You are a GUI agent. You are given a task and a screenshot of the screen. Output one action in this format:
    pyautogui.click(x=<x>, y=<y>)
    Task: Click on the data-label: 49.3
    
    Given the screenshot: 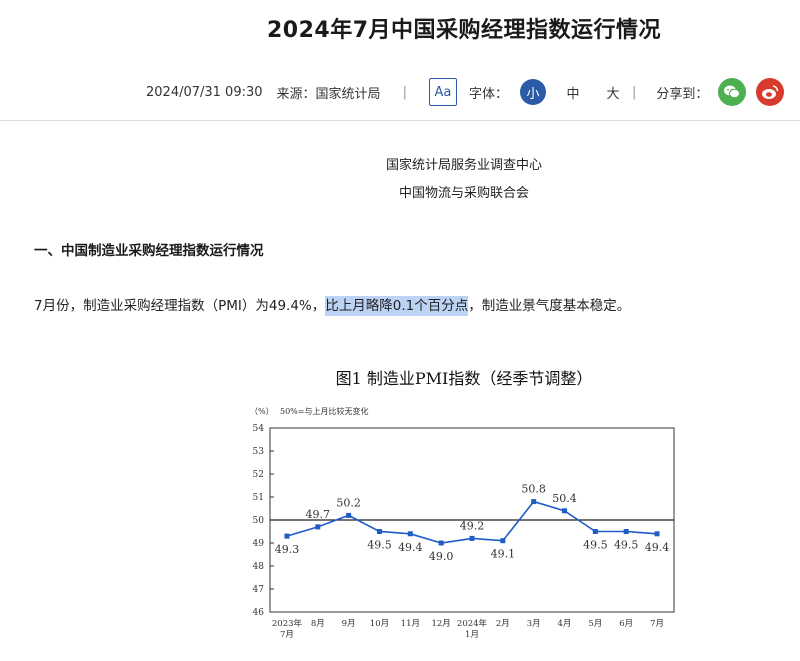 What is the action you would take?
    pyautogui.click(x=287, y=549)
    